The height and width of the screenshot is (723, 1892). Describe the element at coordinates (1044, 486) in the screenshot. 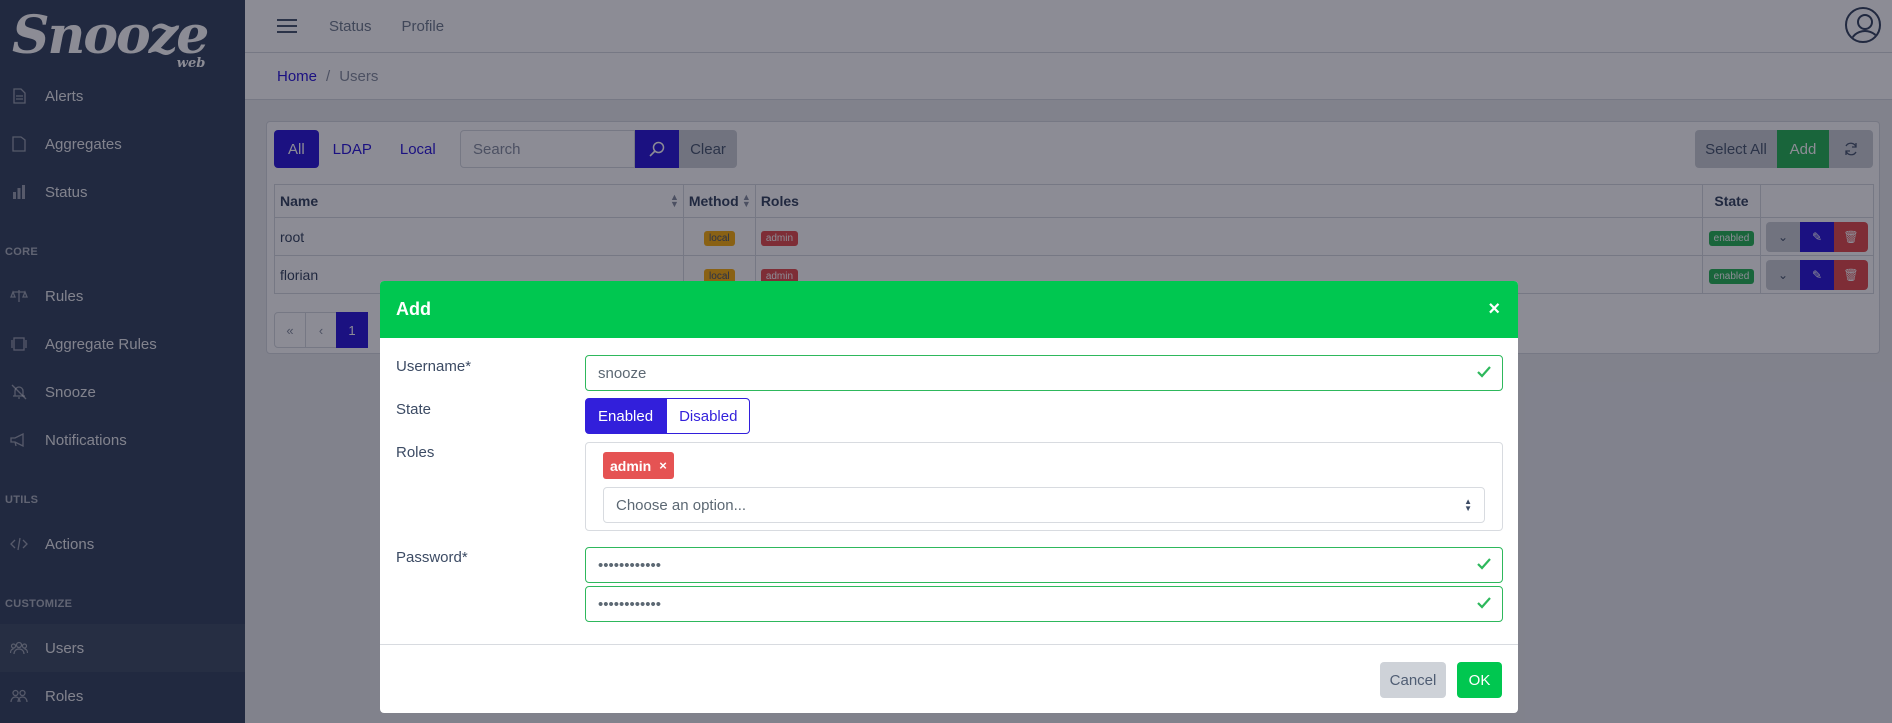

I see `roles-field: admin × Choose an option... ▲ ▼` at that location.